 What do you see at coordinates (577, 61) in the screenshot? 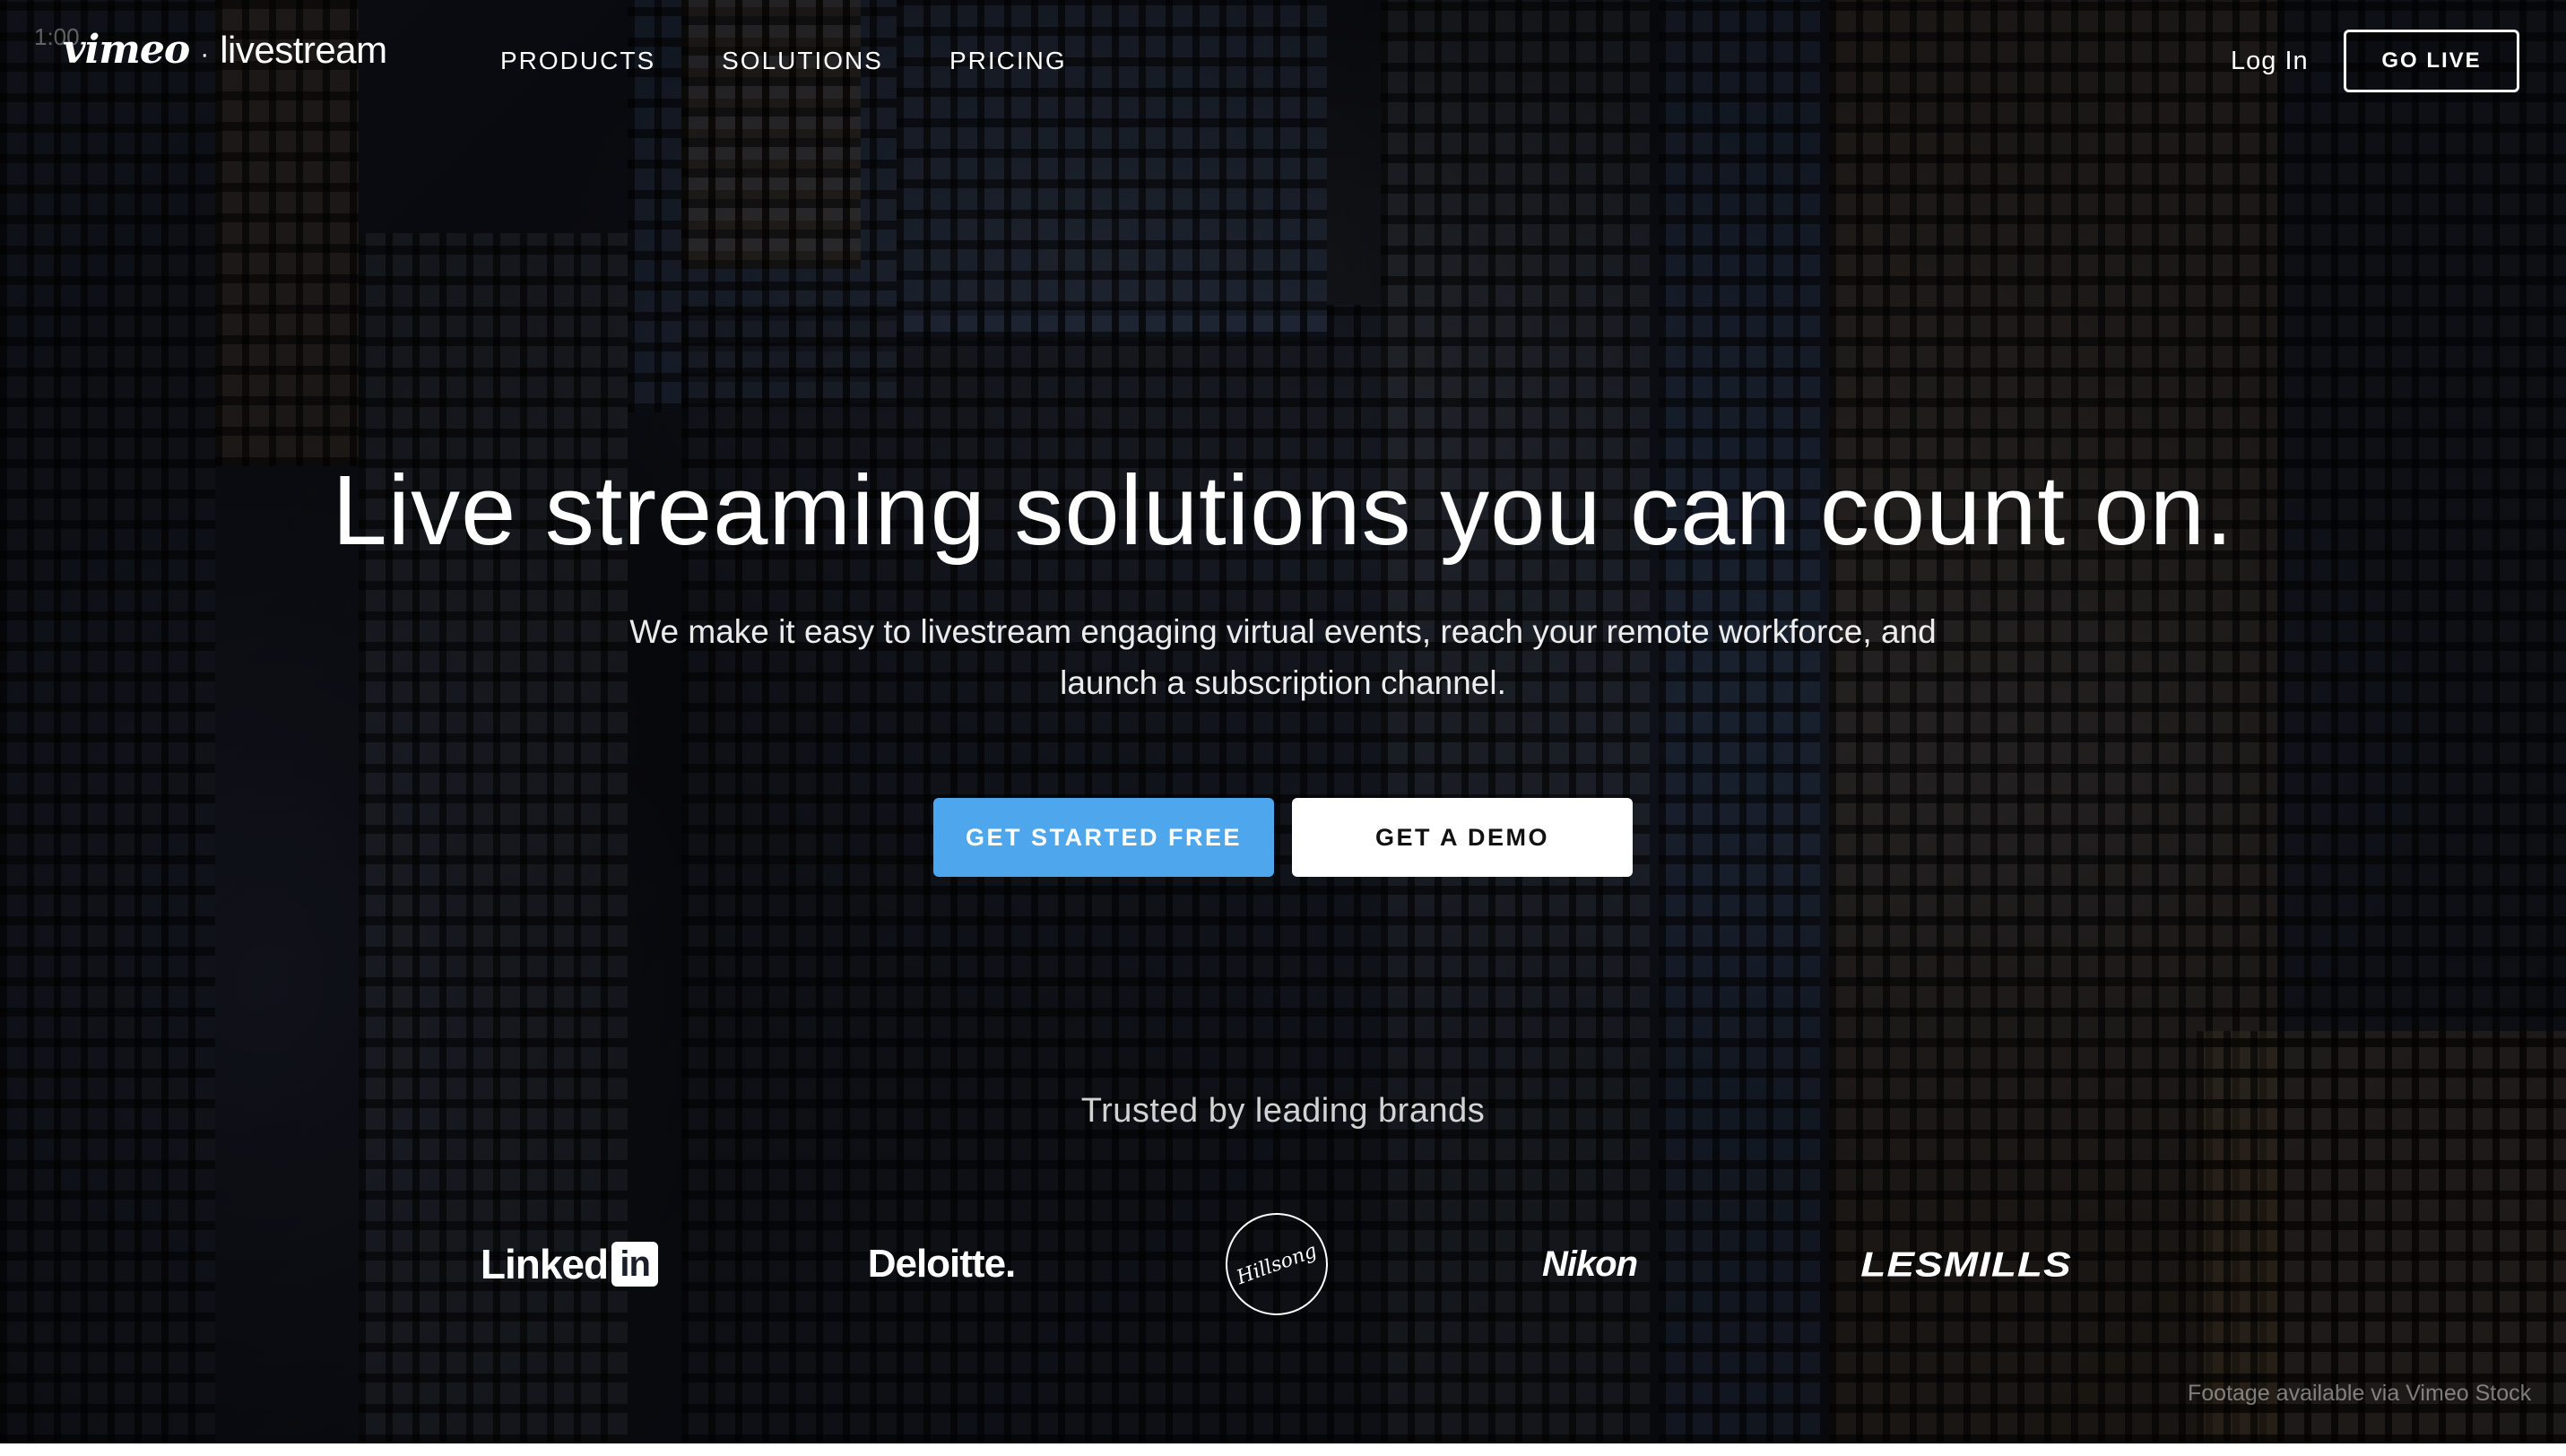
I see `nav-item-products: PRODUCTS` at bounding box center [577, 61].